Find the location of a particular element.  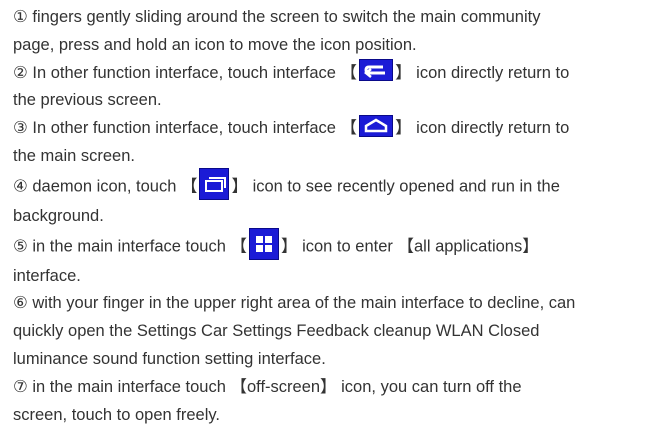

item-2-line-2: the previous screen. is located at coordinates (87, 100).